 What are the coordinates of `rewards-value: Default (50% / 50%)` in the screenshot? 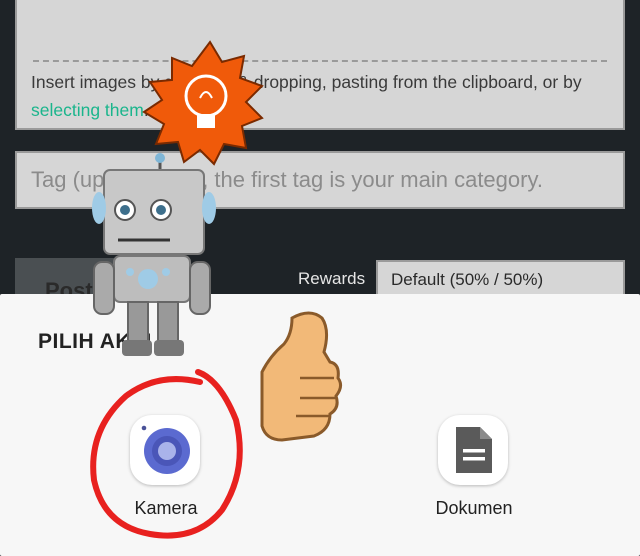 It's located at (467, 279).